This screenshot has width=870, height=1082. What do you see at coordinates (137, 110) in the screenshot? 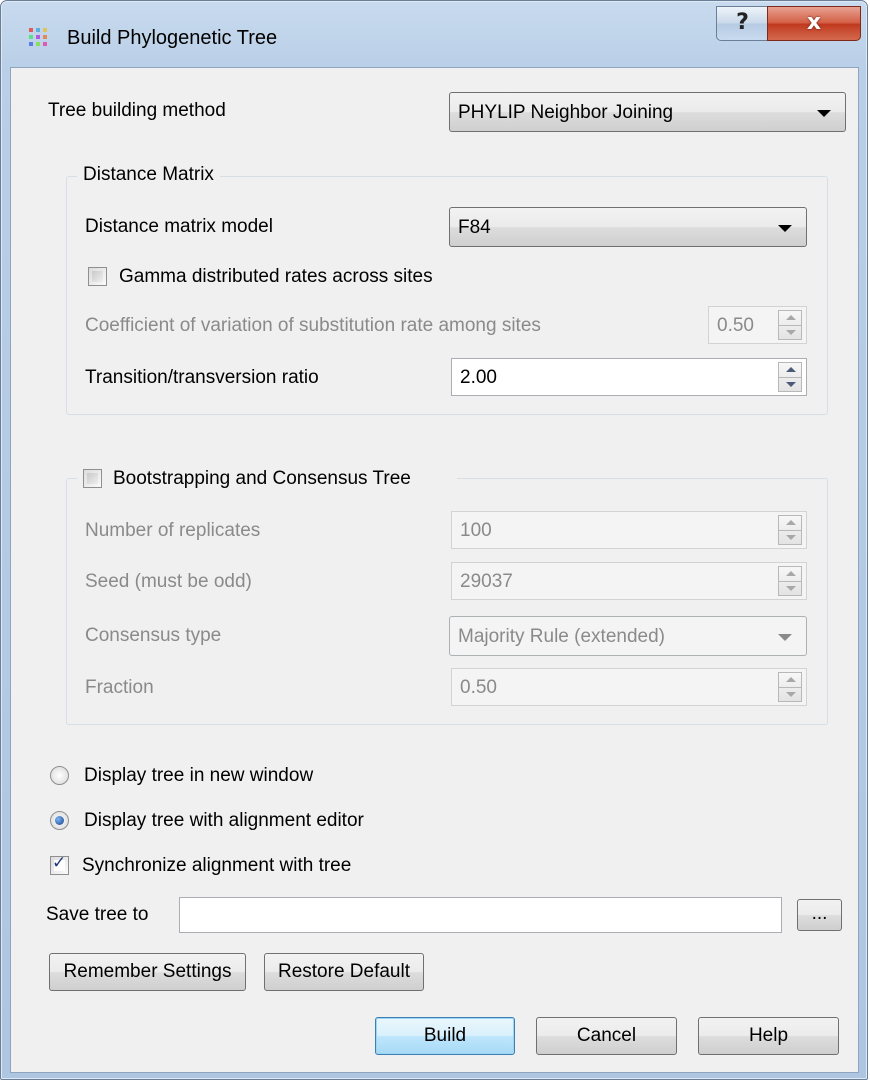
I see `method-label: Tree building method` at bounding box center [137, 110].